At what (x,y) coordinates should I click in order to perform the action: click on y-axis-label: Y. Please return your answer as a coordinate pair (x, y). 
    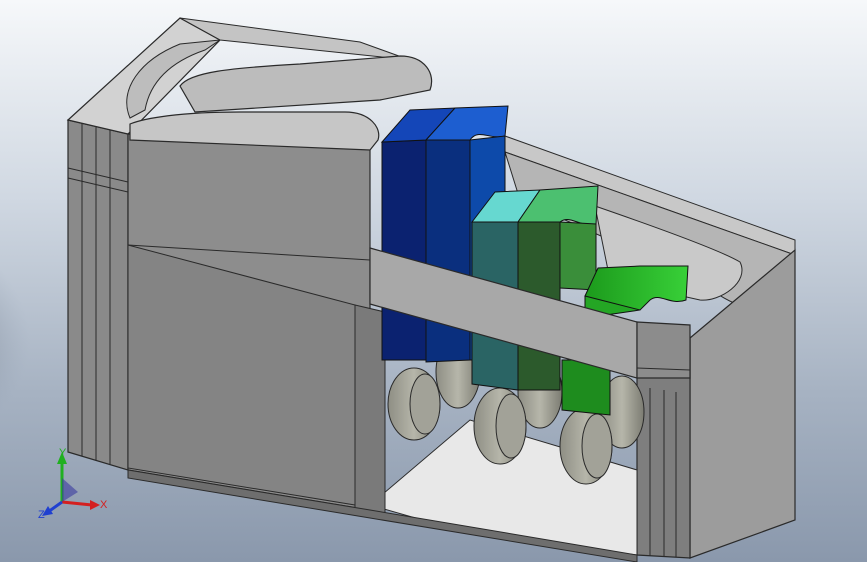
    Looking at the image, I should click on (63, 453).